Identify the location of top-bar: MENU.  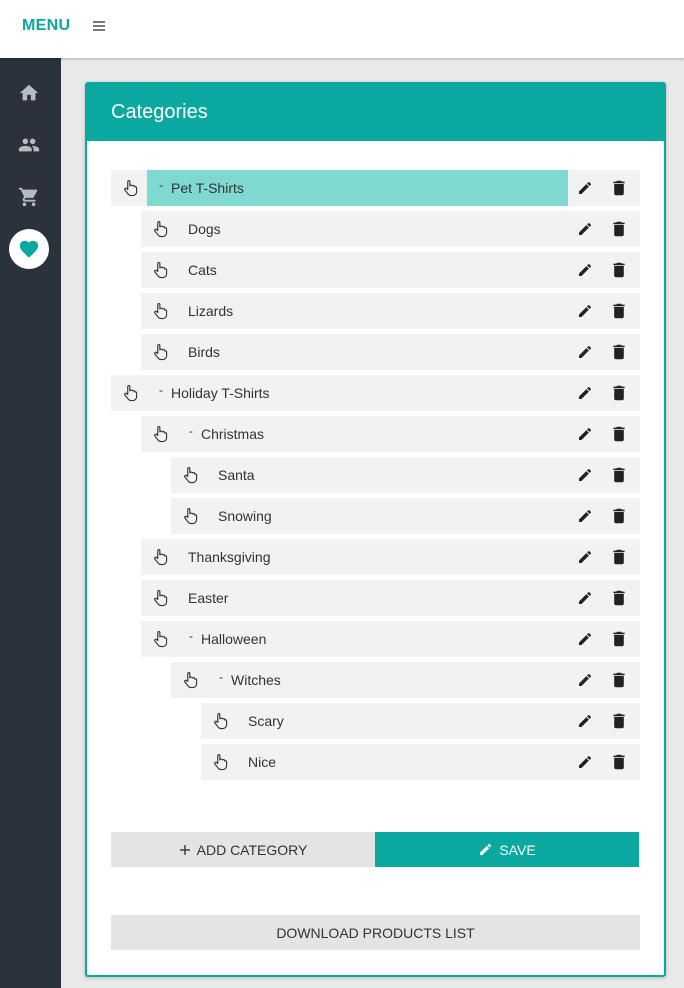
(342, 29).